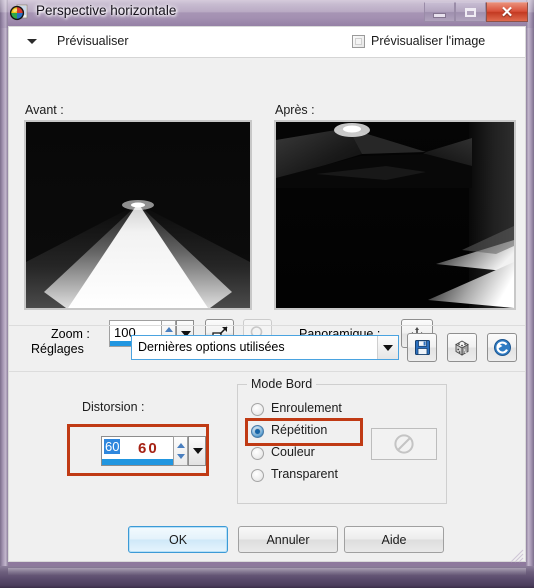  I want to click on distorsion-decrement-icon, so click(181, 456).